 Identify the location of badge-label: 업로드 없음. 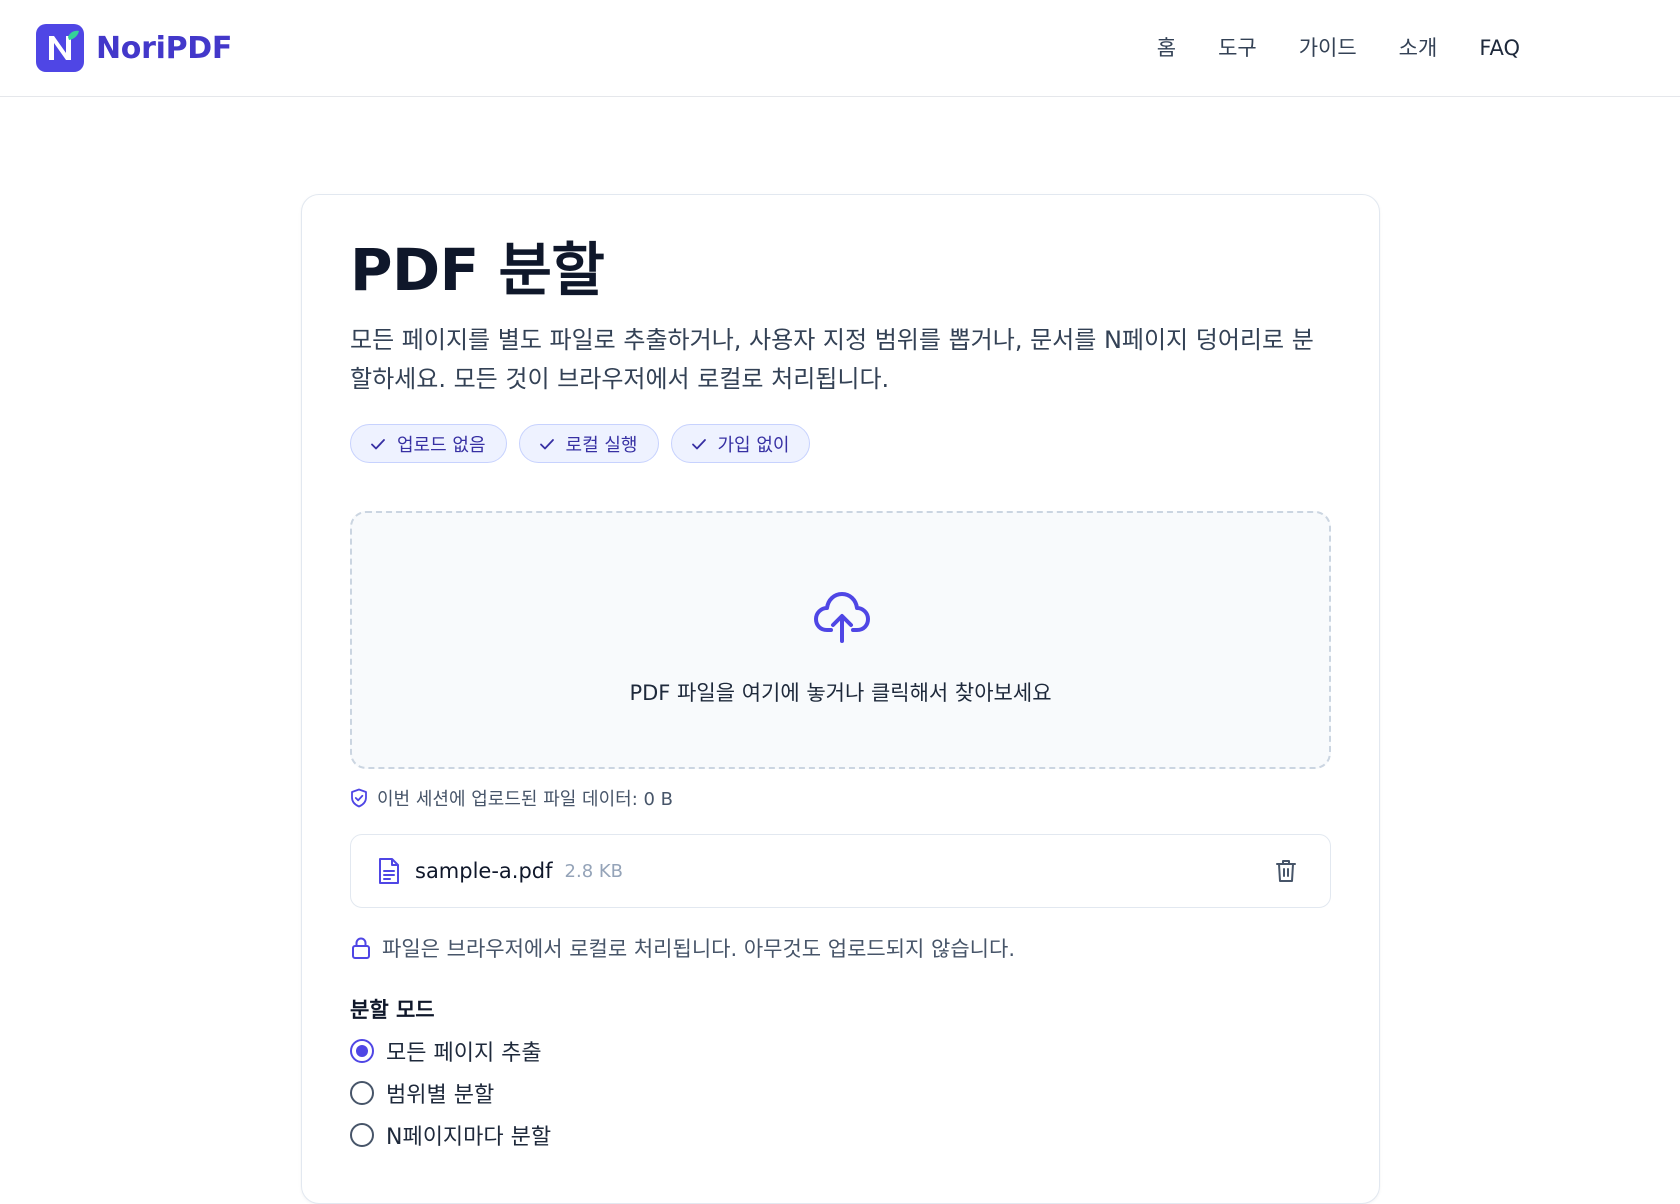
(441, 445).